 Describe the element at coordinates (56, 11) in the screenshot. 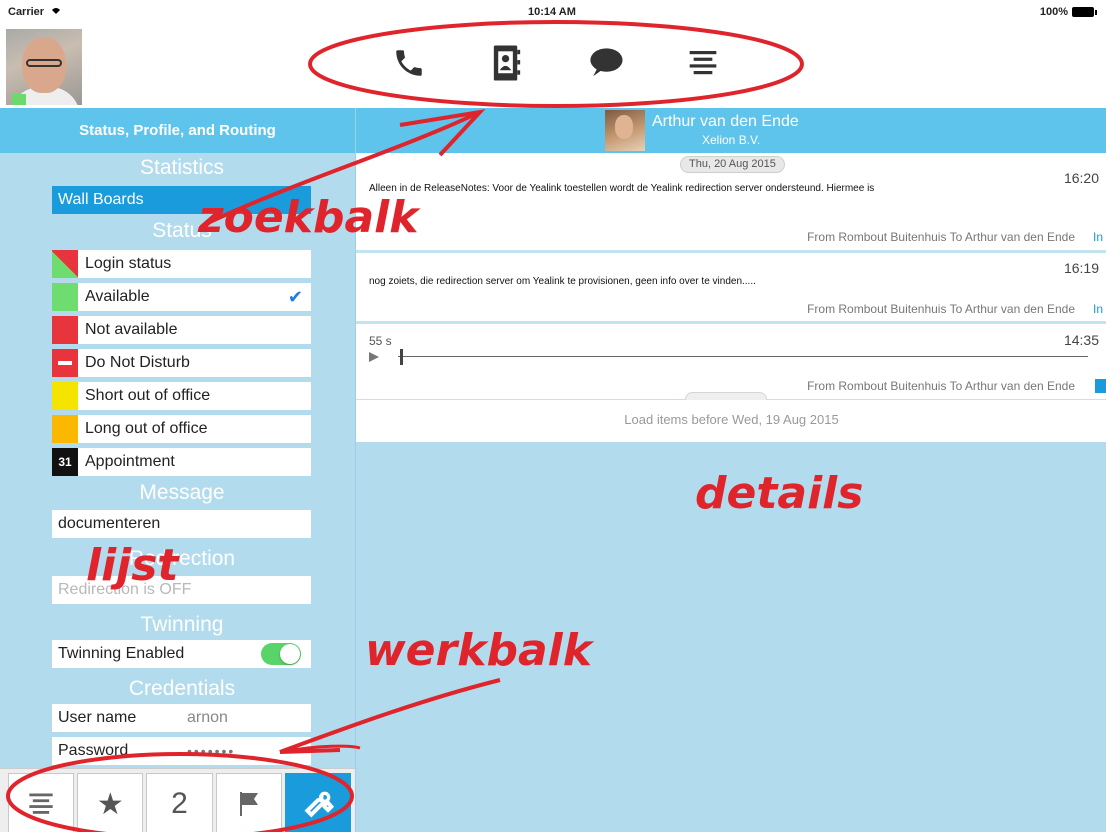

I see `wifi-icon` at that location.